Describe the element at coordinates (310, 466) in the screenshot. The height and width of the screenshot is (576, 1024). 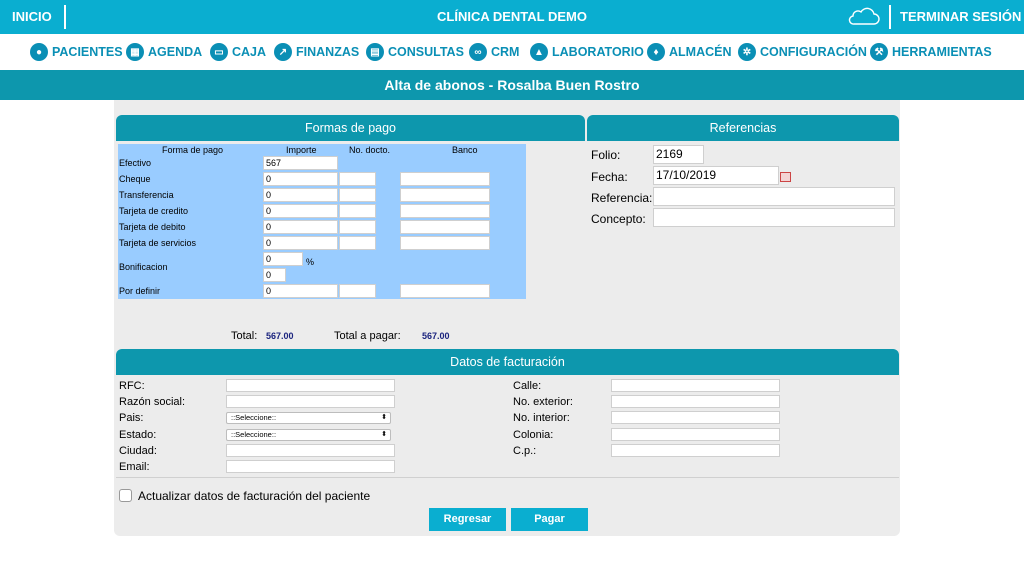
I see `email-field` at that location.